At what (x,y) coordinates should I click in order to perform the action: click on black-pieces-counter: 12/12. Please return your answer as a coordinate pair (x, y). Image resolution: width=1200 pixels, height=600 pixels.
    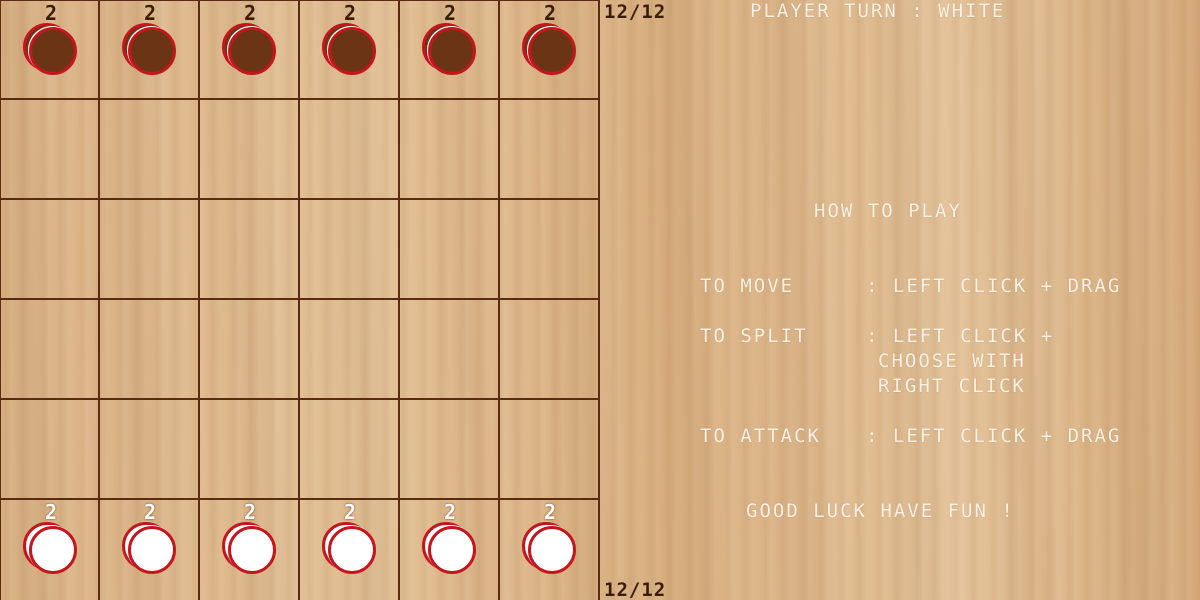
    Looking at the image, I should click on (635, 12).